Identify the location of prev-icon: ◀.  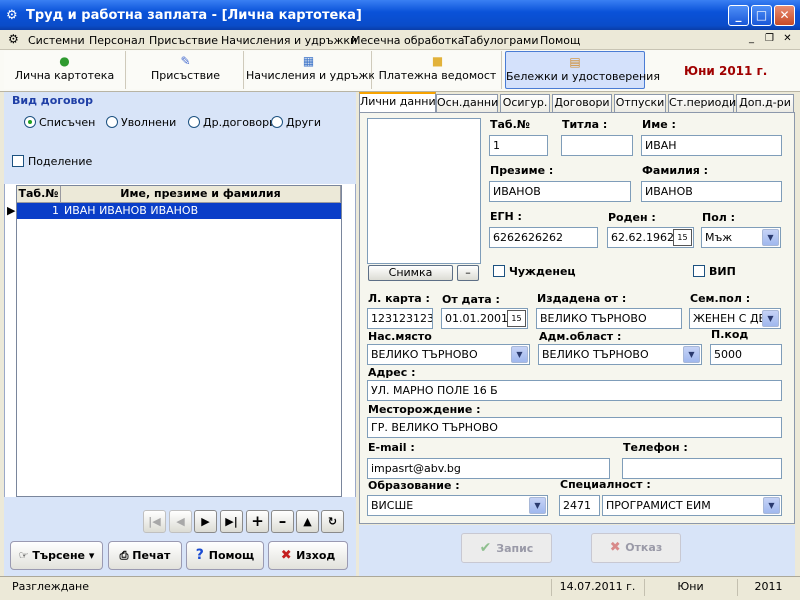
(180, 521).